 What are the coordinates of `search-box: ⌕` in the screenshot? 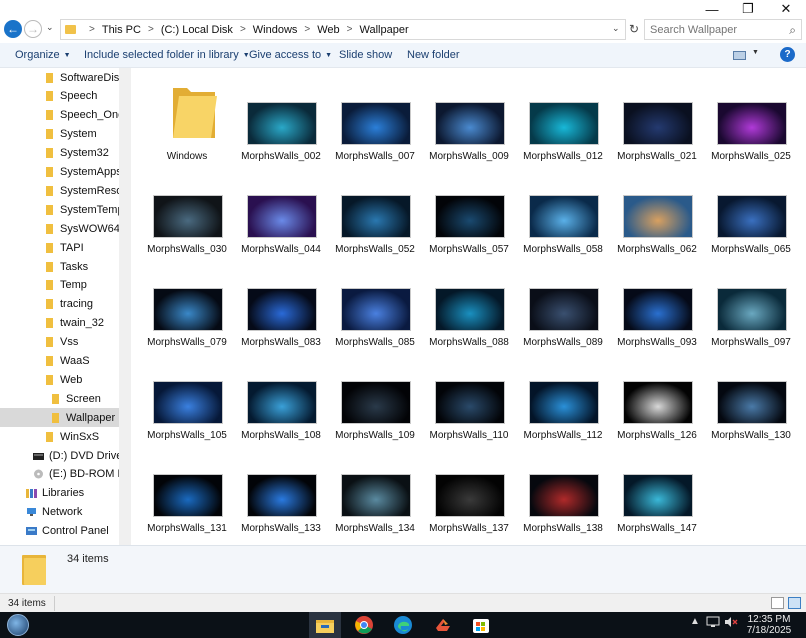 It's located at (723, 29).